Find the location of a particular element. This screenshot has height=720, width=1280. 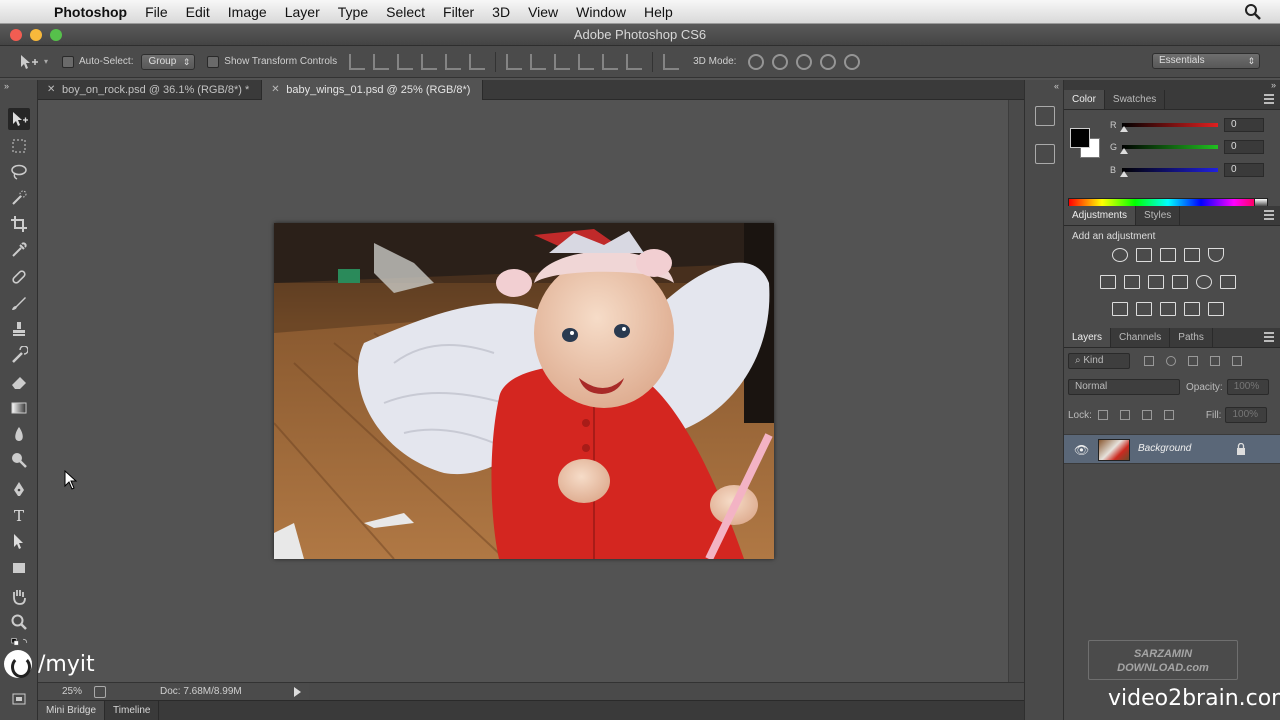

distribute-left-edges-icon is located at coordinates (586, 61).